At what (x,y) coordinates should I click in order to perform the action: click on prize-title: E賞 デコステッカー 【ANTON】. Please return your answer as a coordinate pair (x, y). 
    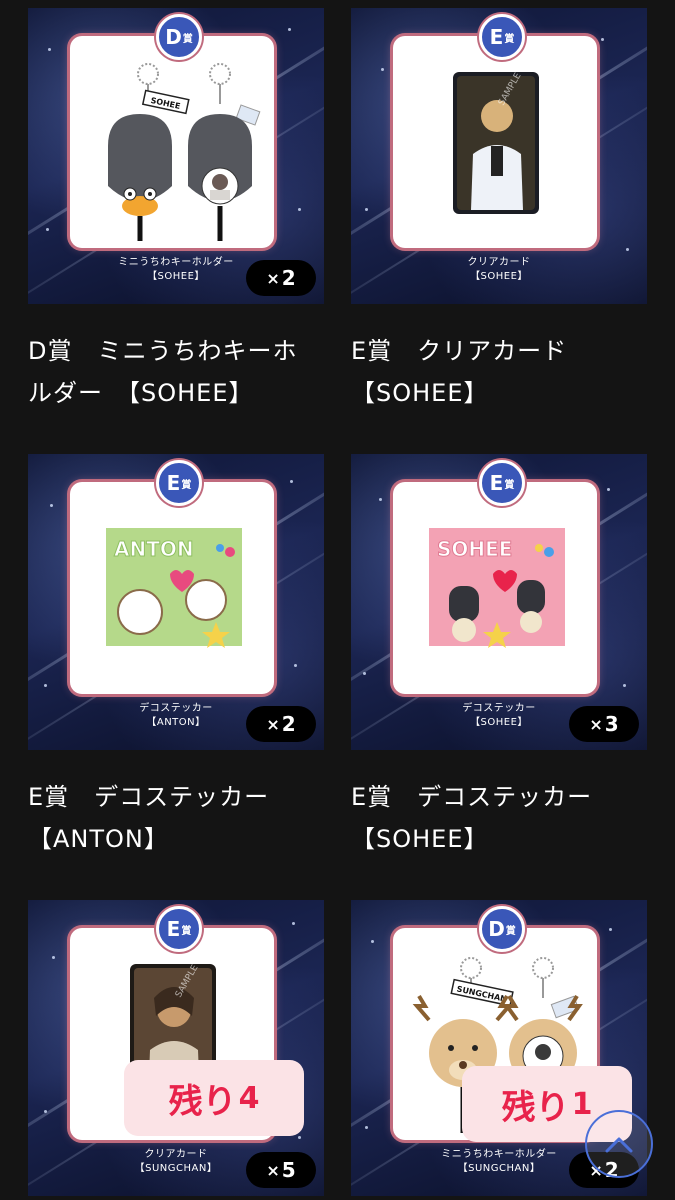
    Looking at the image, I should click on (178, 818).